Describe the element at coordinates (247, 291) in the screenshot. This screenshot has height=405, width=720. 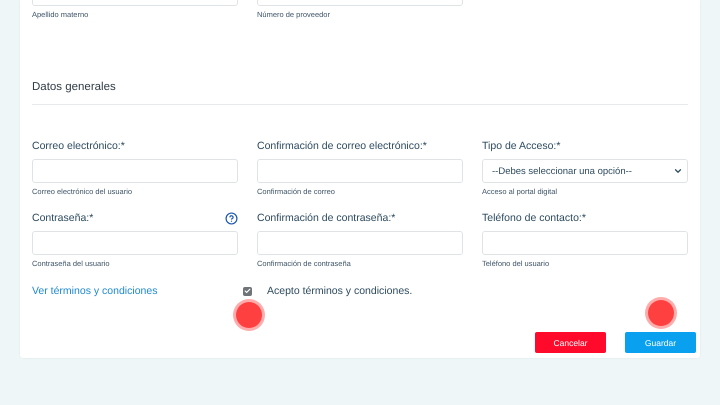
I see `accept-checkbox` at that location.